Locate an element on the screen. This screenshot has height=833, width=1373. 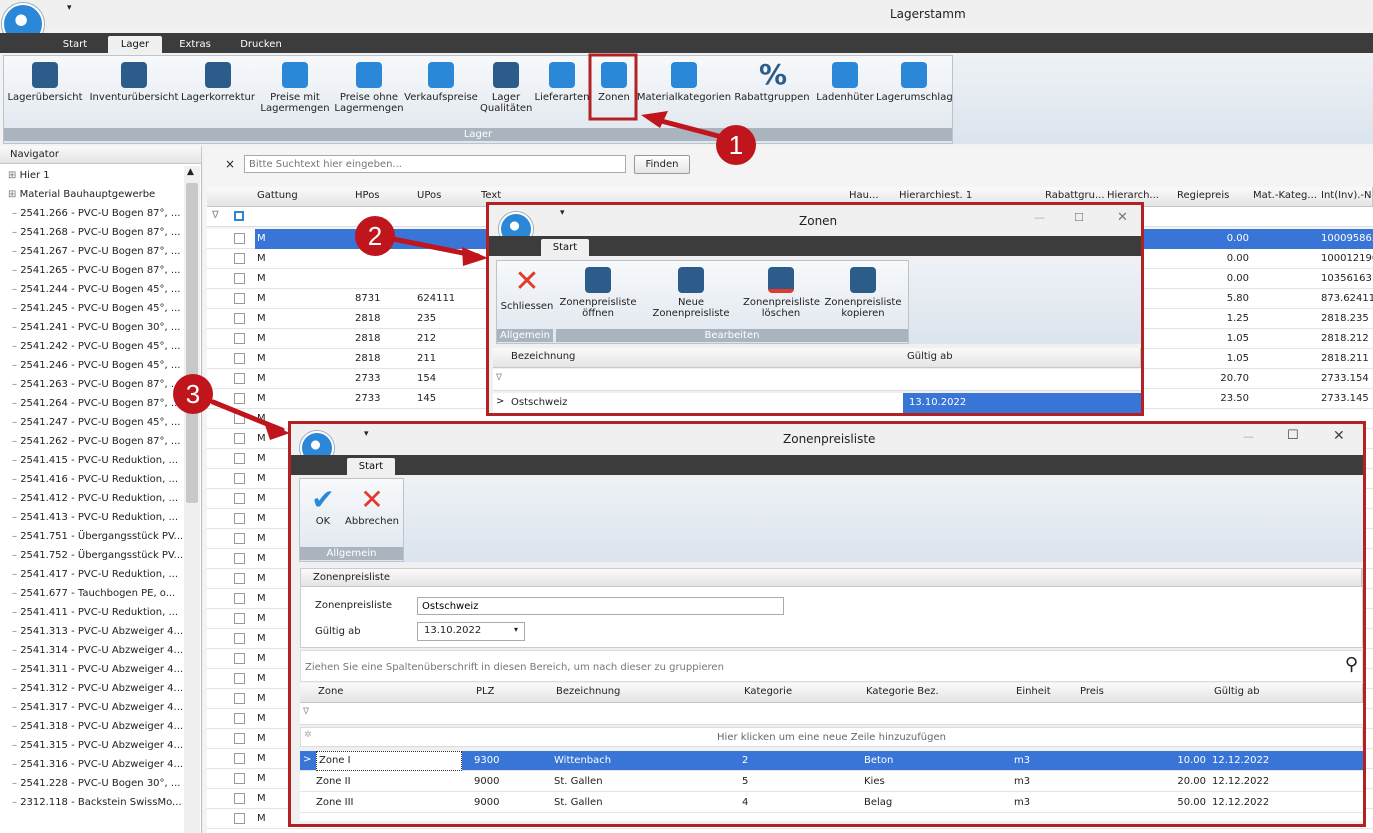
callout-3: 3 is located at coordinates (193, 394).